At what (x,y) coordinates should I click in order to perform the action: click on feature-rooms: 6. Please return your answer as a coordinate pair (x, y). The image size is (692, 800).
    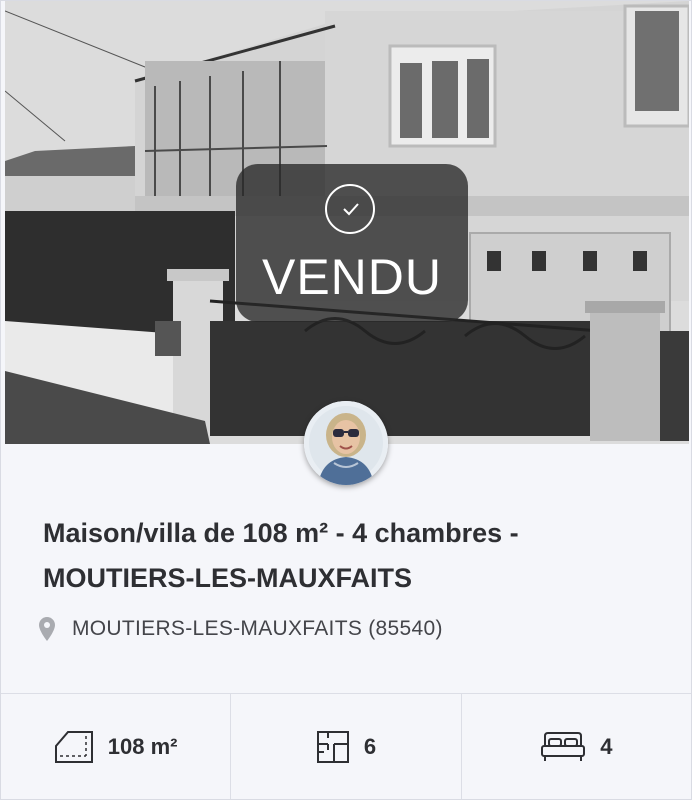
    Looking at the image, I should click on (346, 746).